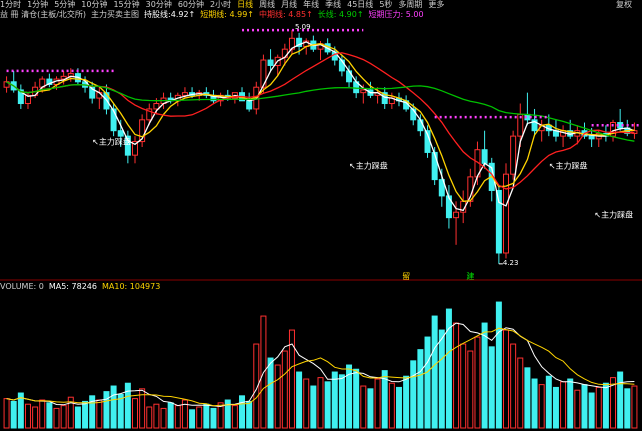 This screenshot has width=642, height=431. What do you see at coordinates (303, 27) in the screenshot?
I see `peak-price-label: 5.09` at bounding box center [303, 27].